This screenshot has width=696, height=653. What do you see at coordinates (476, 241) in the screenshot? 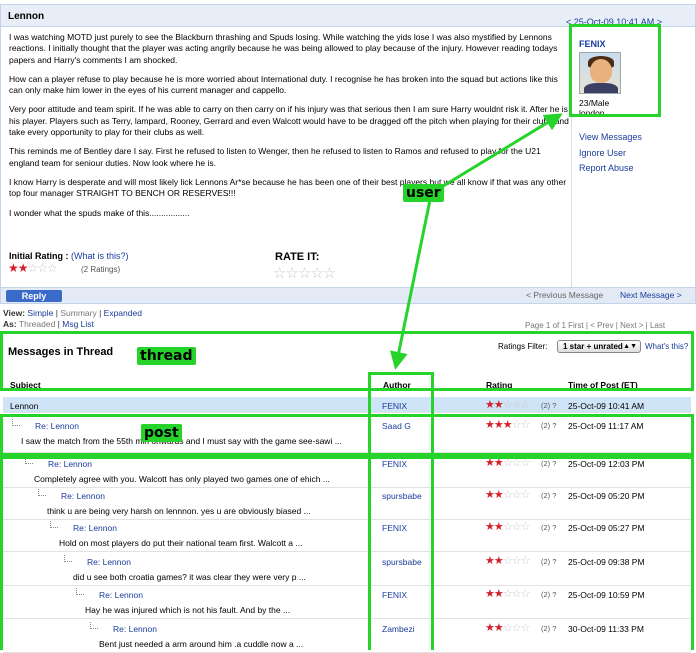
I see `annotation-arrows` at bounding box center [476, 241].